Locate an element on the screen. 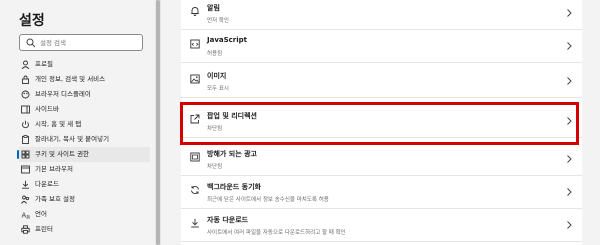 This screenshot has width=600, height=245. permission-title: 팝업 및 리디렉션 is located at coordinates (232, 116).